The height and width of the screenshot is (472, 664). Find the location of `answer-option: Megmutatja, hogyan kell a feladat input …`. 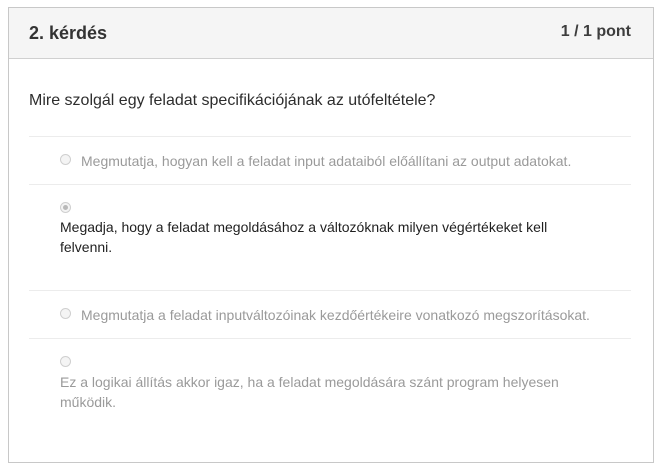

answer-option: Megmutatja, hogyan kell a feladat input … is located at coordinates (330, 160).